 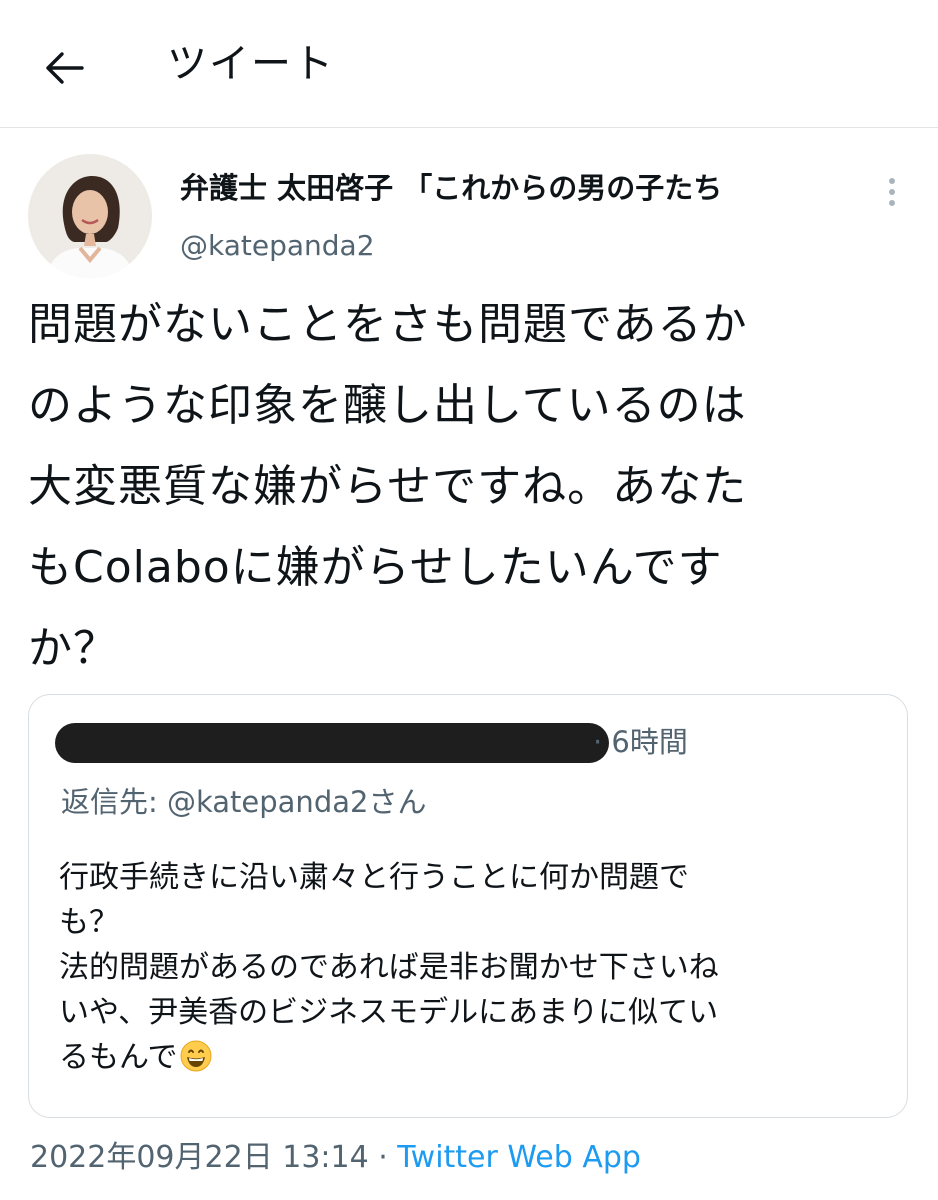 I want to click on avatar, so click(x=90, y=216).